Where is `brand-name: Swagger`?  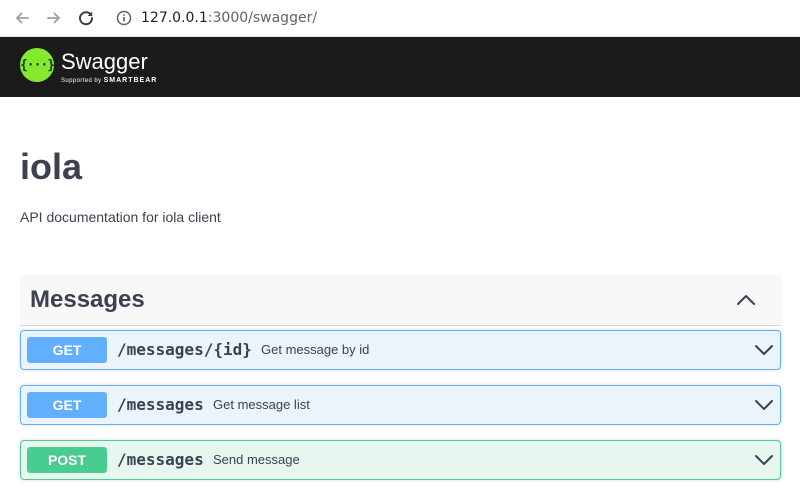 brand-name: Swagger is located at coordinates (104, 61).